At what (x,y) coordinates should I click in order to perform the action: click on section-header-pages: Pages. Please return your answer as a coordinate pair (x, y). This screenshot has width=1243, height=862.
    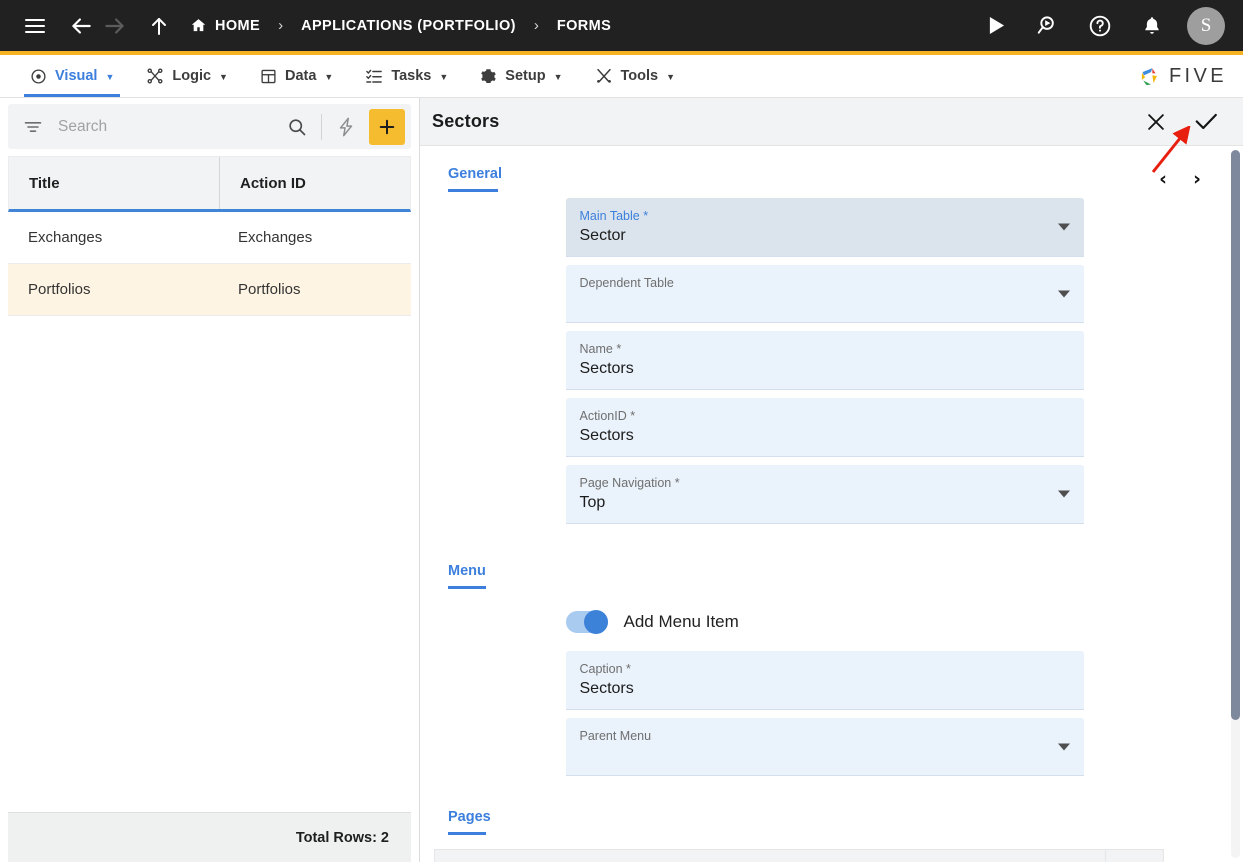
    Looking at the image, I should click on (462, 822).